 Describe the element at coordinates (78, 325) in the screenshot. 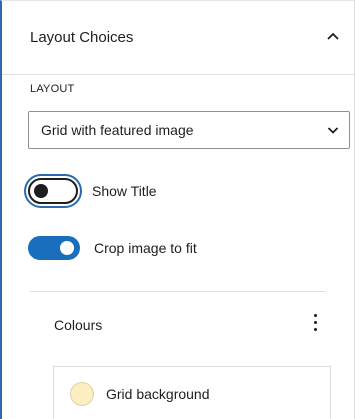

I see `colours-heading: Colours` at that location.